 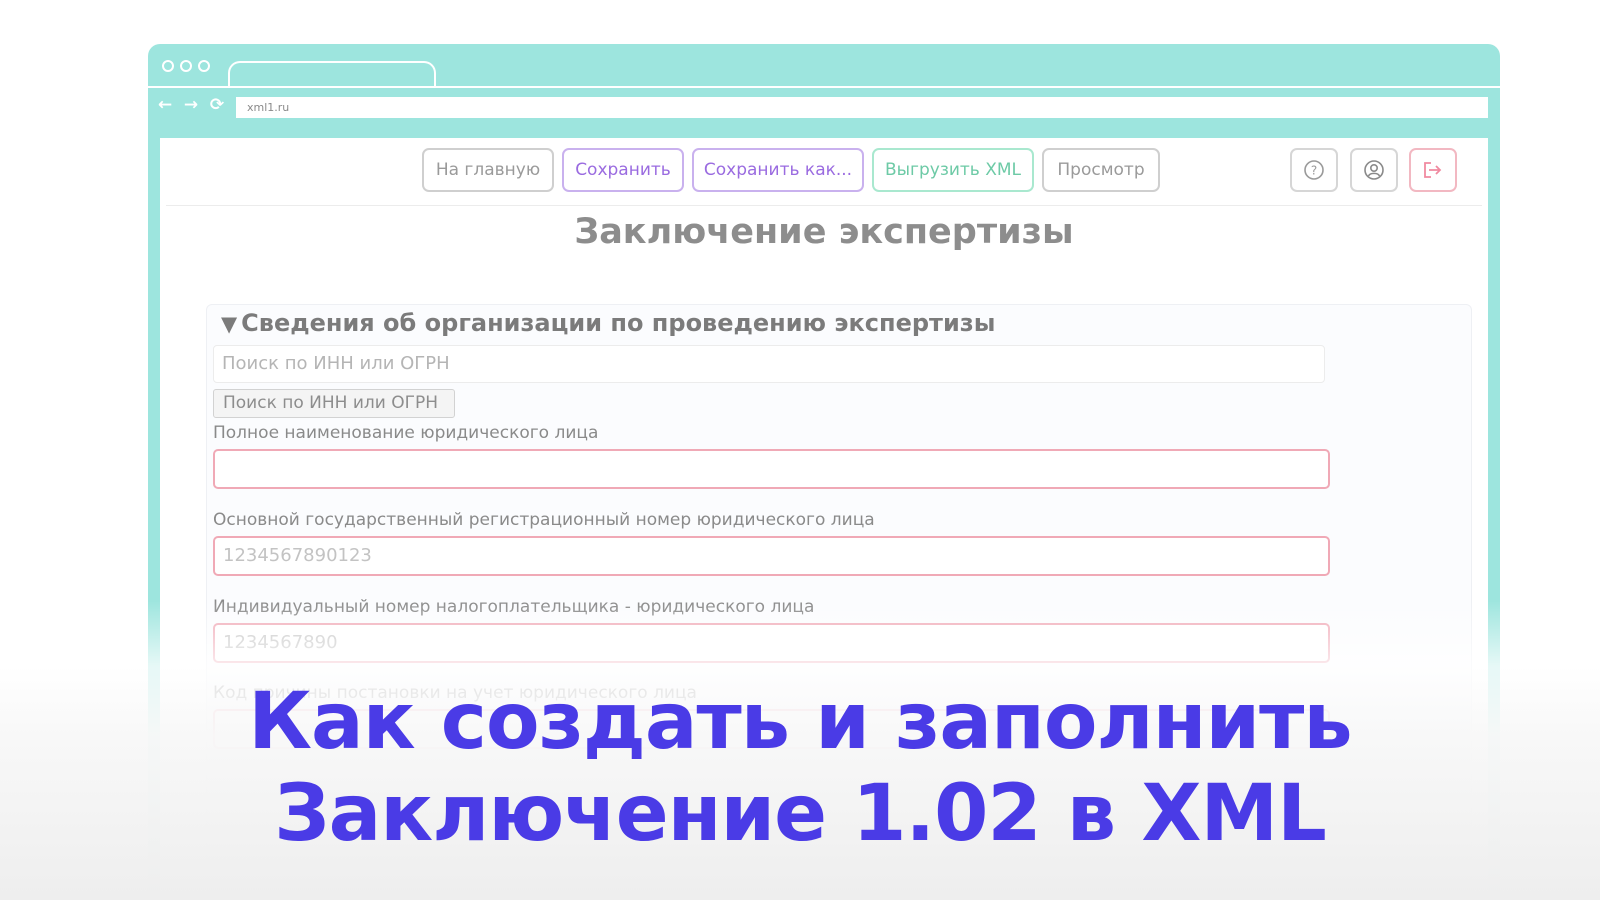 I want to click on tab-divider, so click(x=824, y=87).